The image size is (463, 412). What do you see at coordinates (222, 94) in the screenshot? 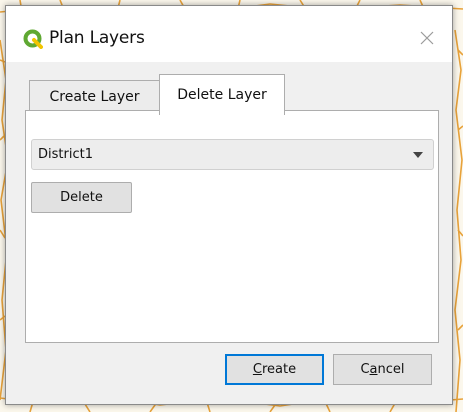
I see `tab-delete-layer: Delete Layer` at bounding box center [222, 94].